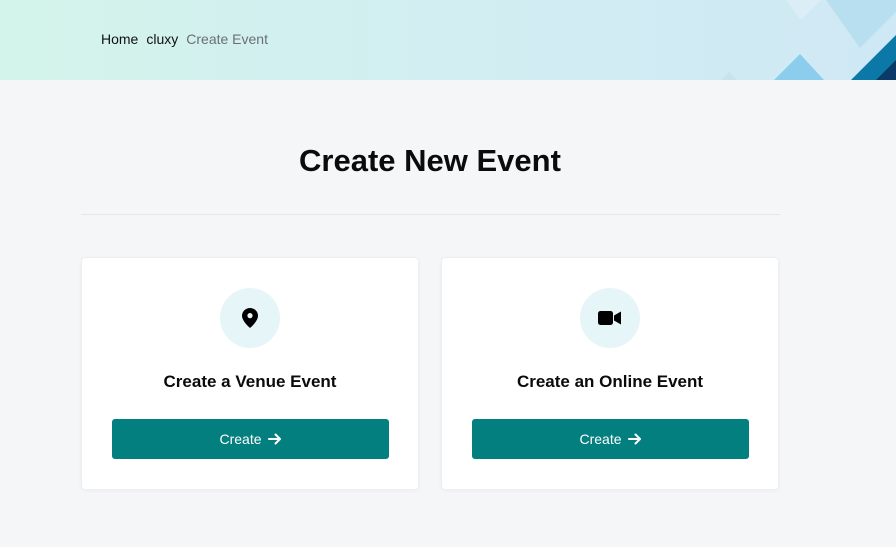  Describe the element at coordinates (430, 160) in the screenshot. I see `page-title: Create New Event` at that location.